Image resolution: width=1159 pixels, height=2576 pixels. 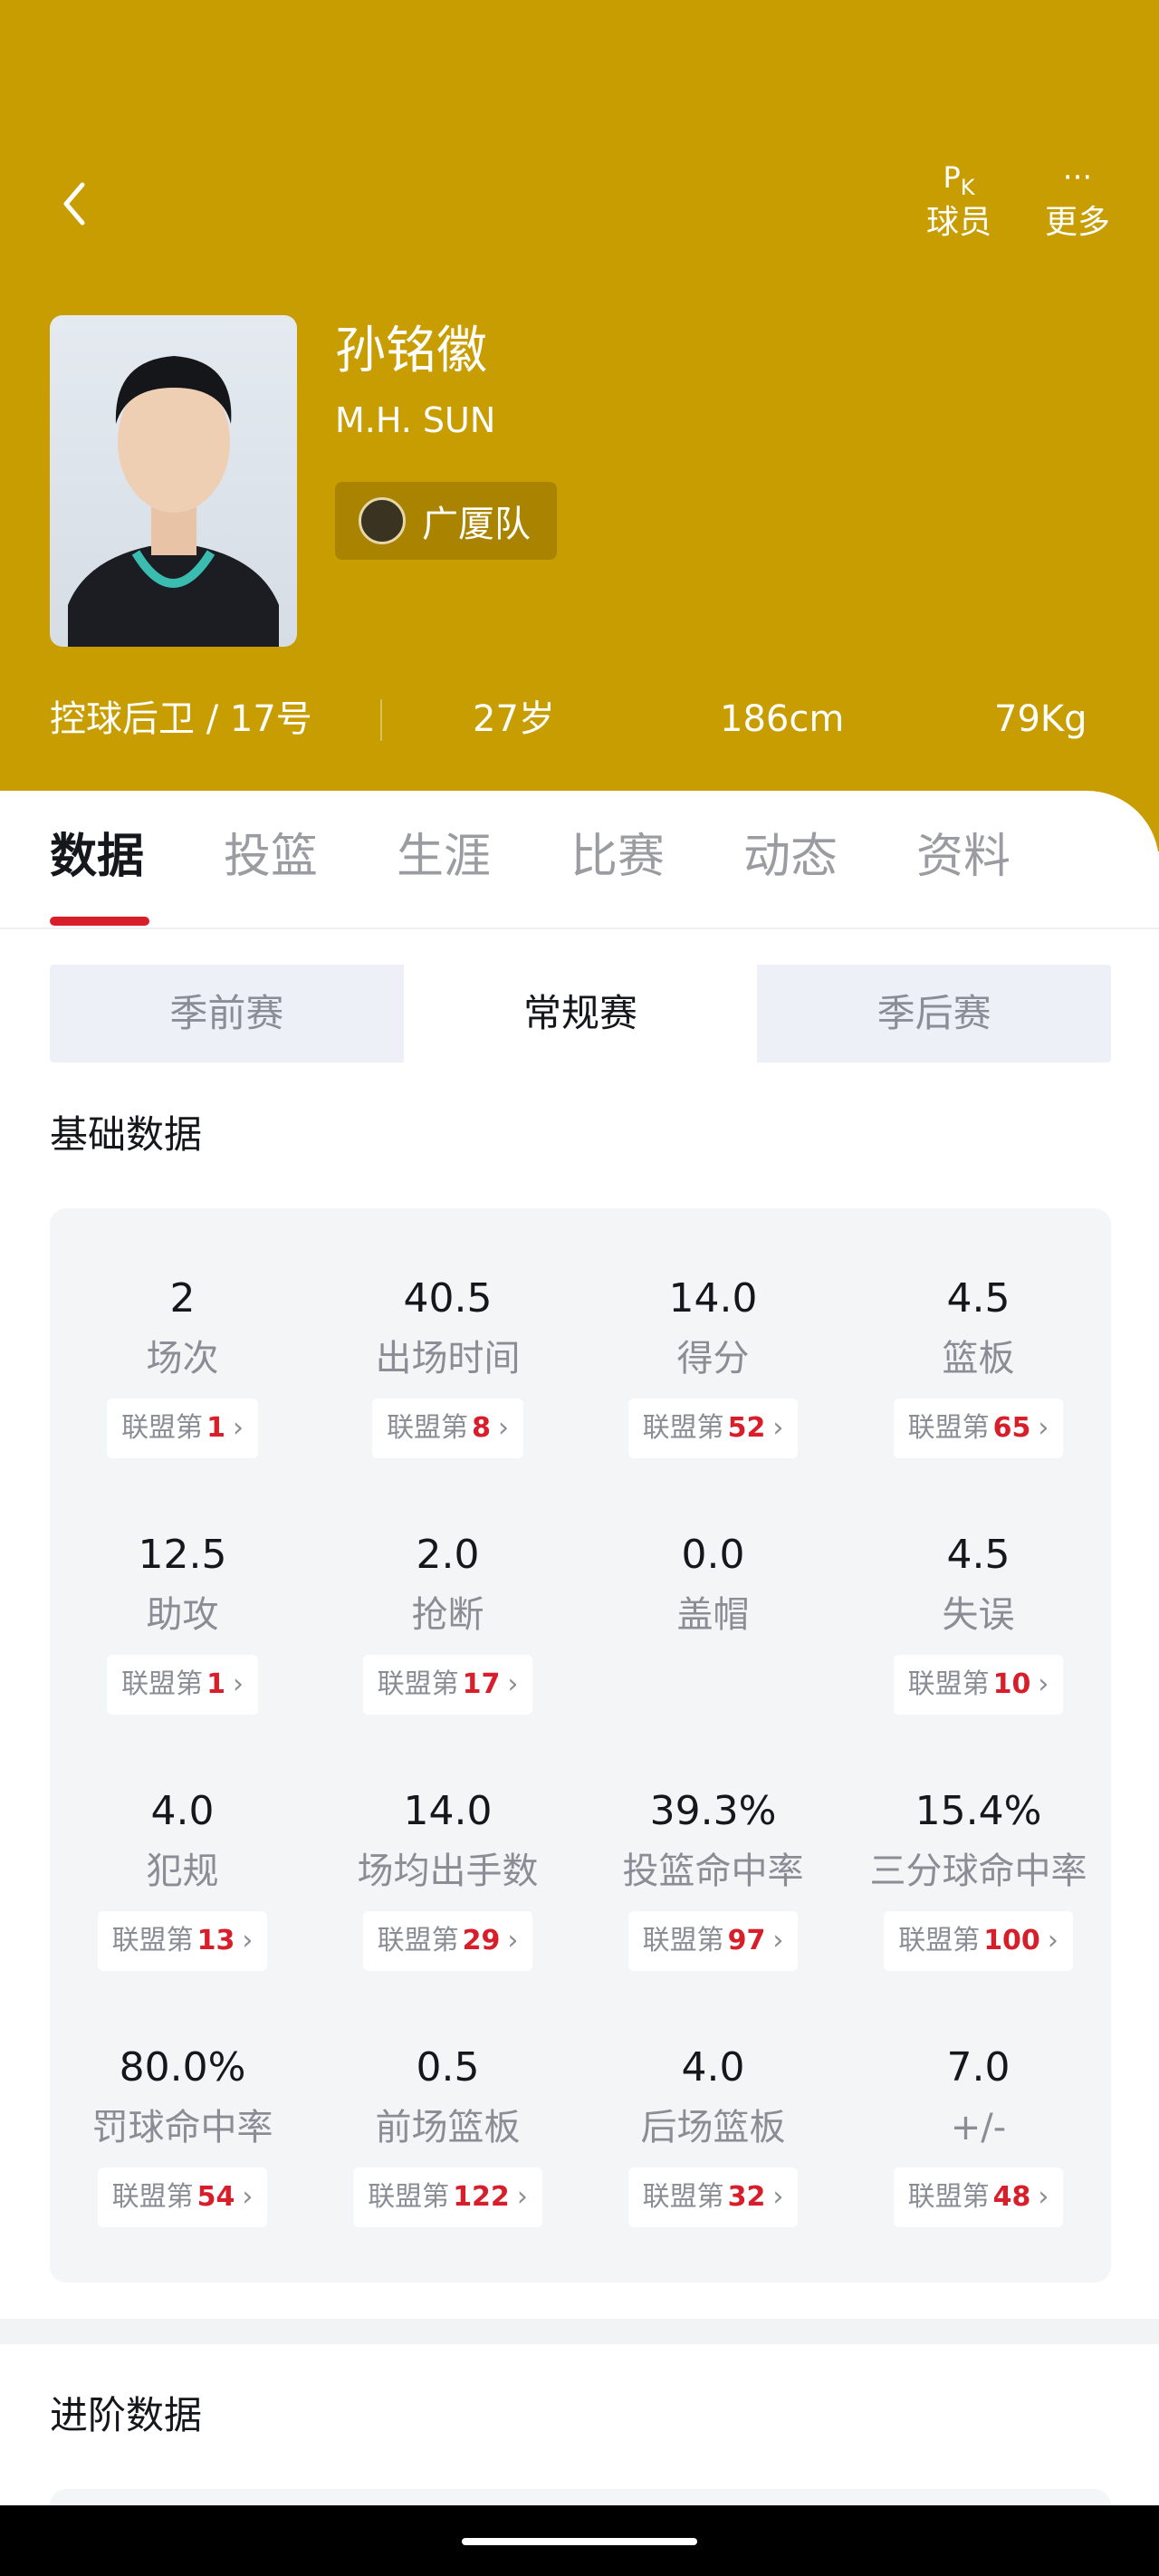 I want to click on stat-label: 抢断, so click(x=447, y=1615).